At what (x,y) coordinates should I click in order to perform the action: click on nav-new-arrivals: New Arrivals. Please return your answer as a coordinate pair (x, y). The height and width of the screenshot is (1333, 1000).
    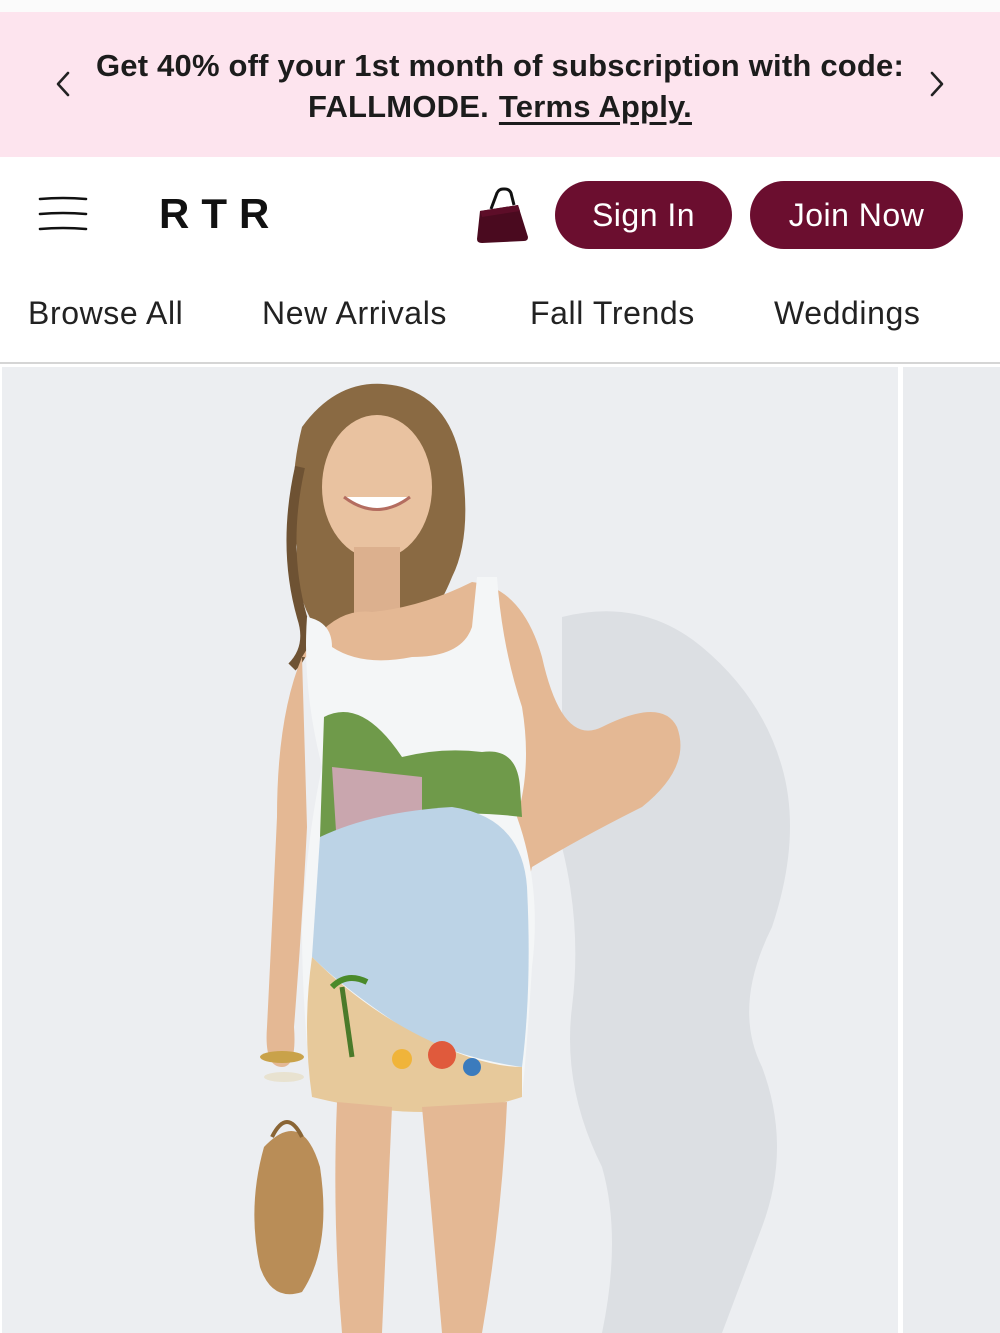
    Looking at the image, I should click on (354, 313).